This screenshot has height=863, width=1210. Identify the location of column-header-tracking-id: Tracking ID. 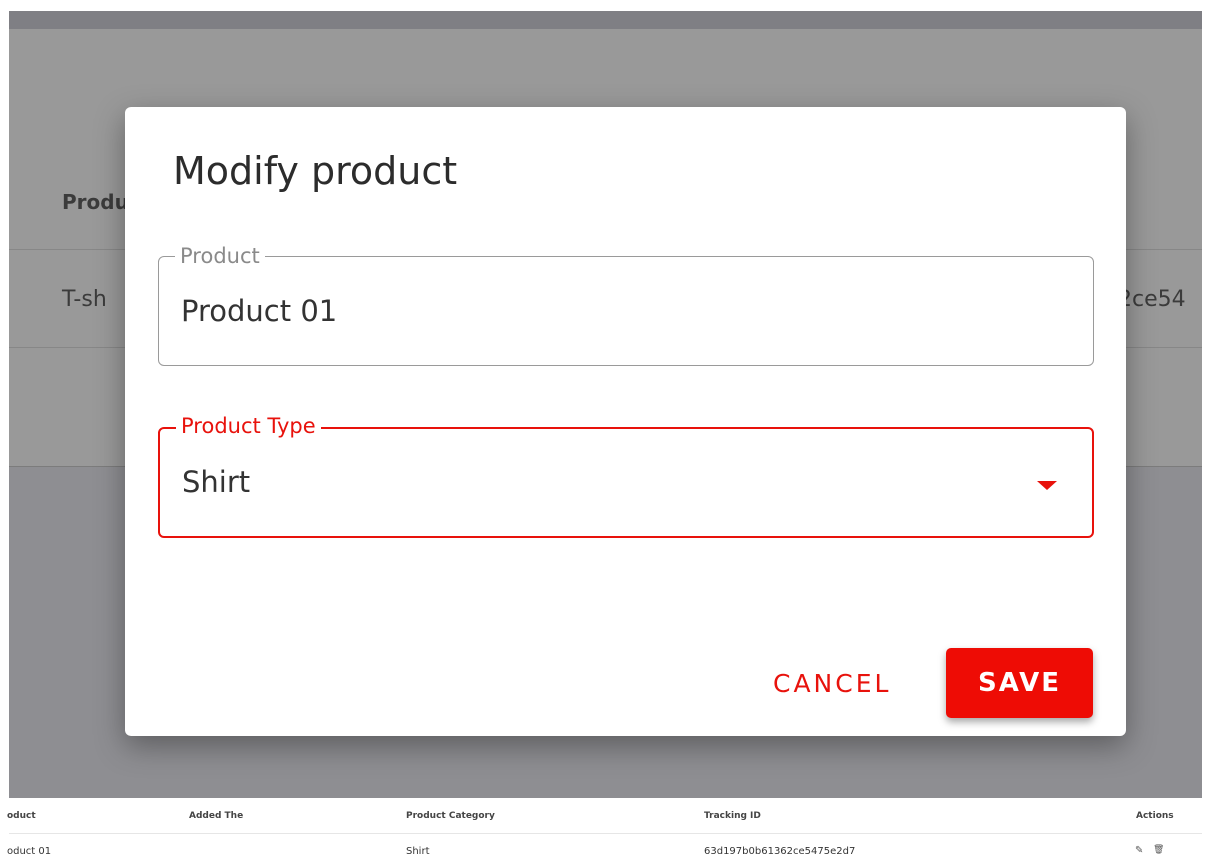
(732, 816).